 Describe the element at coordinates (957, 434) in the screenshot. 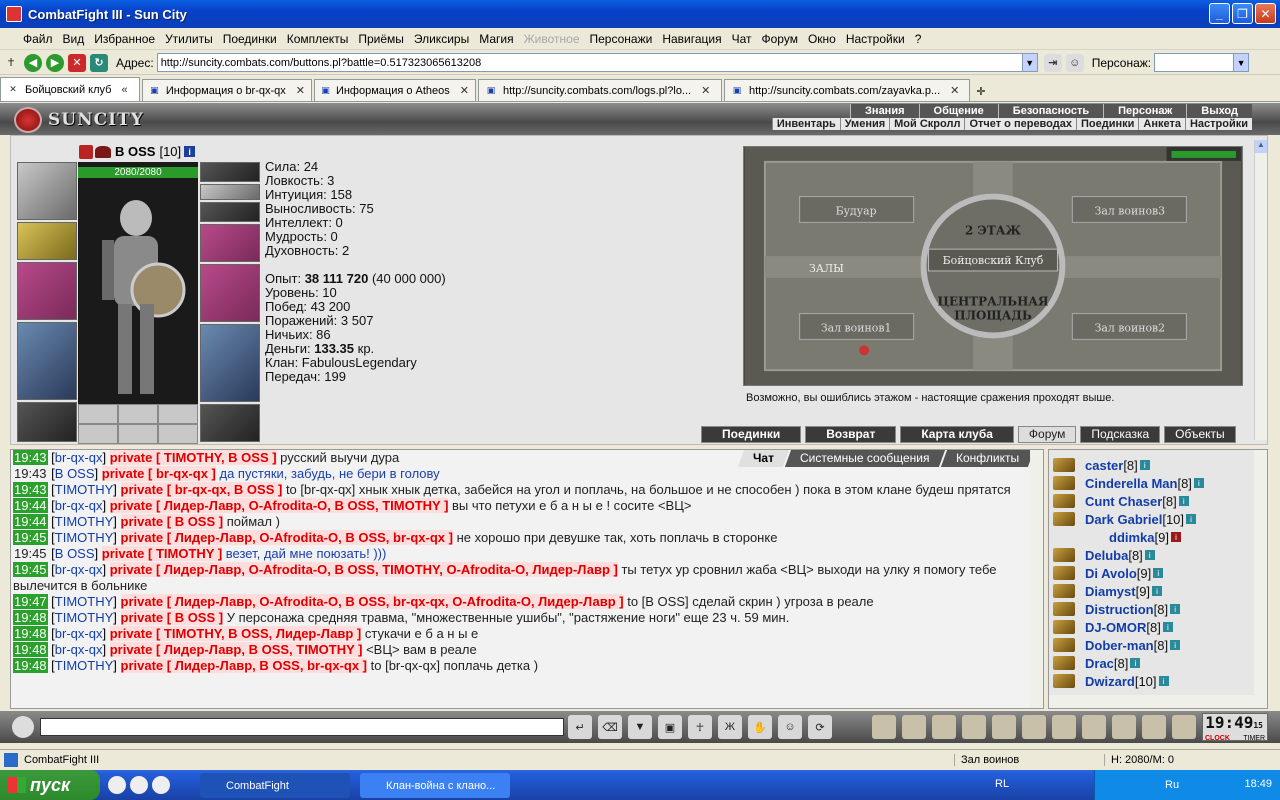

I see `main-button-2: Карта клуба` at that location.